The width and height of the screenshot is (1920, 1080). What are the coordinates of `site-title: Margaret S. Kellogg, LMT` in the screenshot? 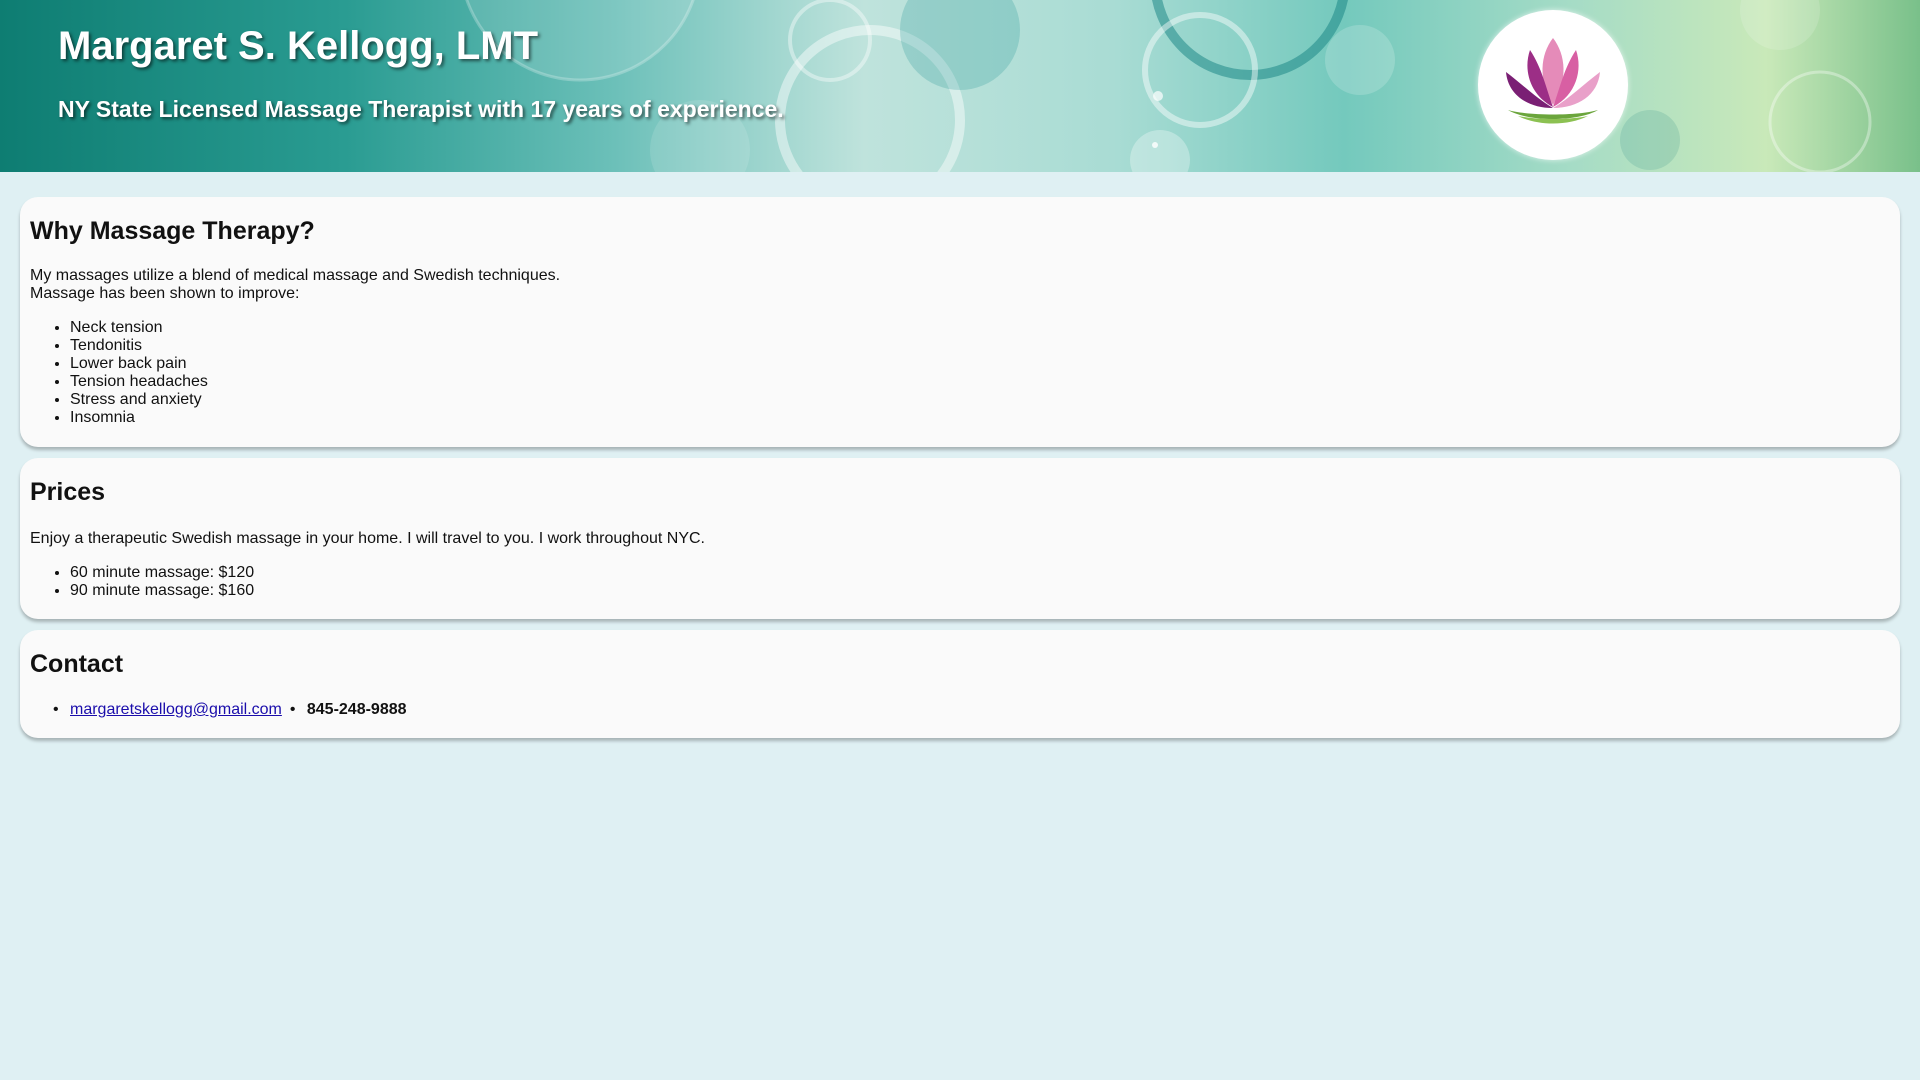 It's located at (298, 46).